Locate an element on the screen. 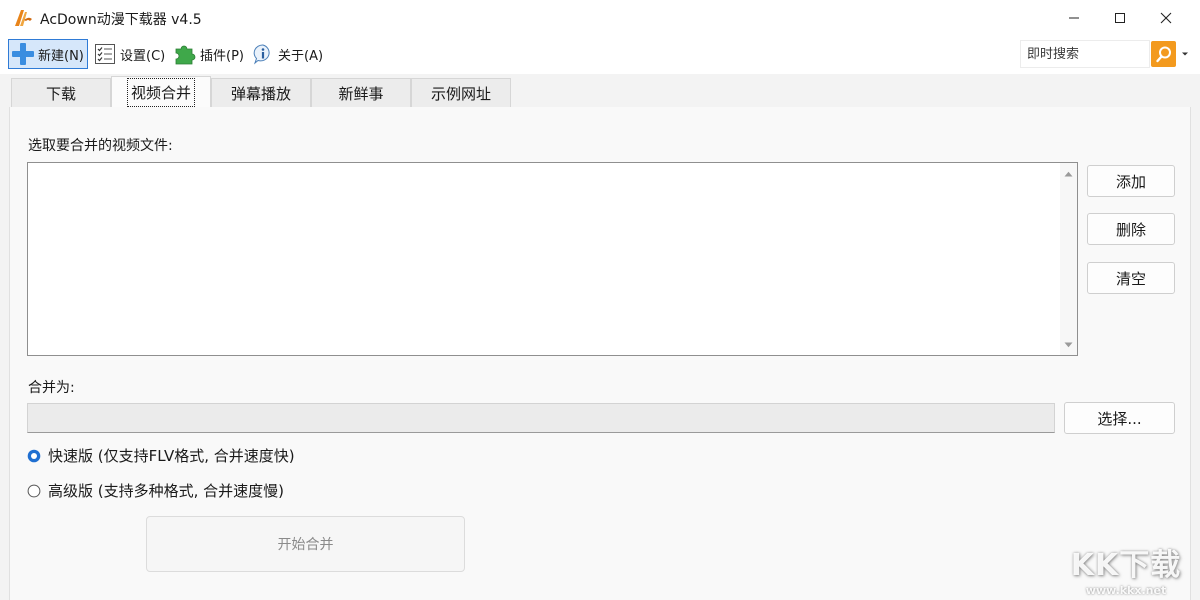 The height and width of the screenshot is (600, 1200). watermark-sub-text: www.kkx.net is located at coordinates (1126, 590).